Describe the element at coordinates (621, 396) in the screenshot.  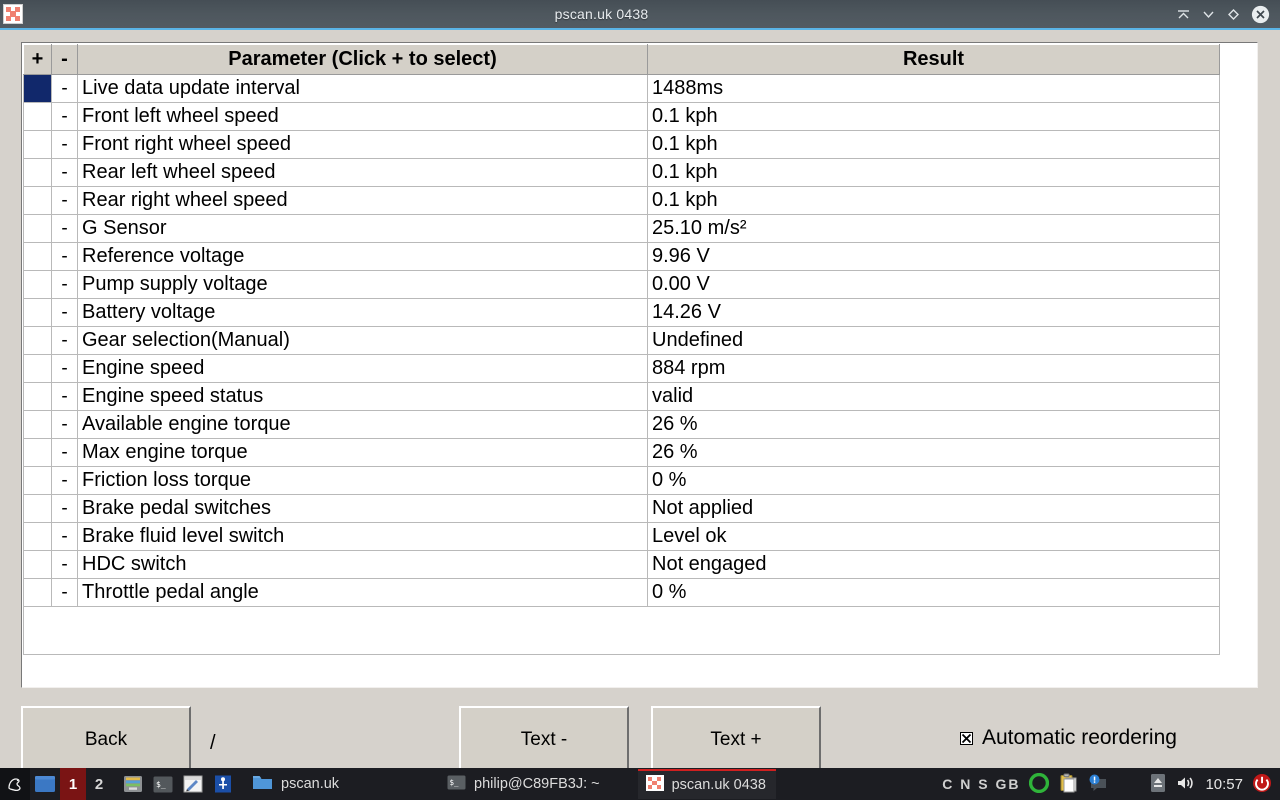
I see `table-row: - Engine speed status valid` at that location.